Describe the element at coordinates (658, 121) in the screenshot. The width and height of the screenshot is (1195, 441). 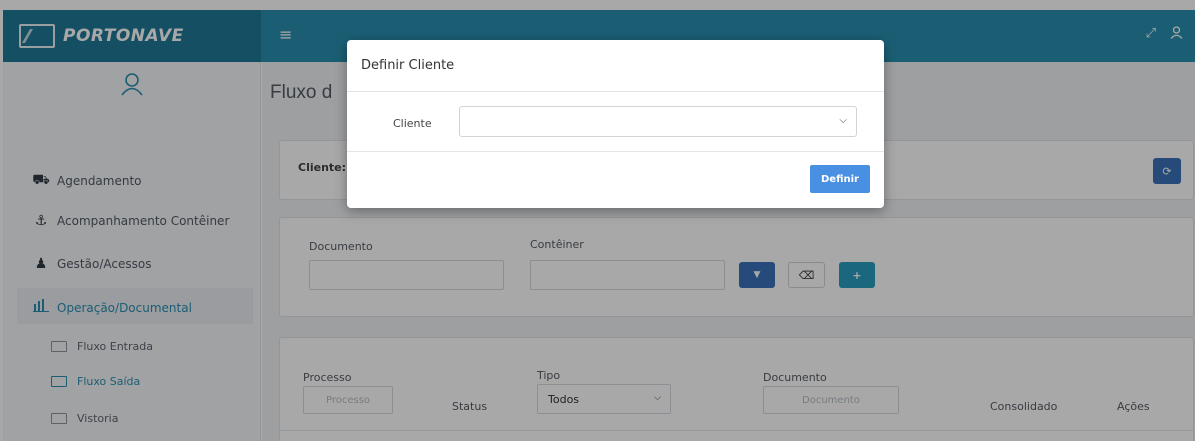
I see `cliente-select: ⌵` at that location.